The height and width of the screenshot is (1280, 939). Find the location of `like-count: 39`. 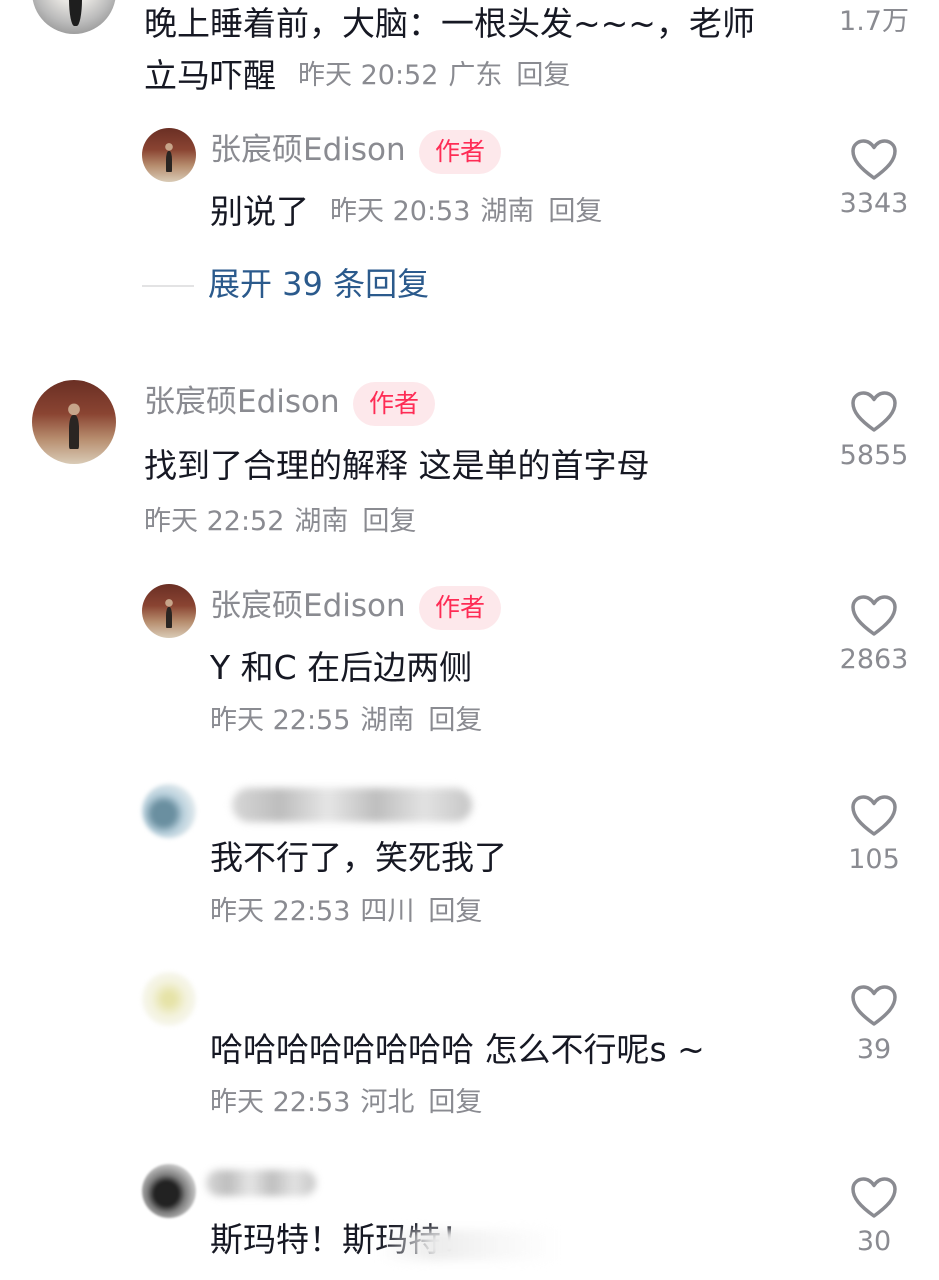

like-count: 39 is located at coordinates (874, 1049).